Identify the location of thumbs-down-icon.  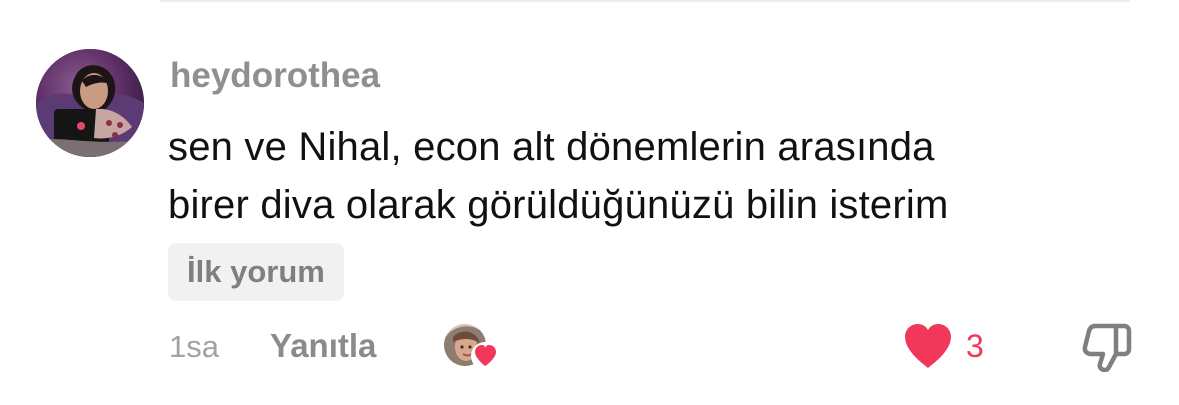
(1107, 348).